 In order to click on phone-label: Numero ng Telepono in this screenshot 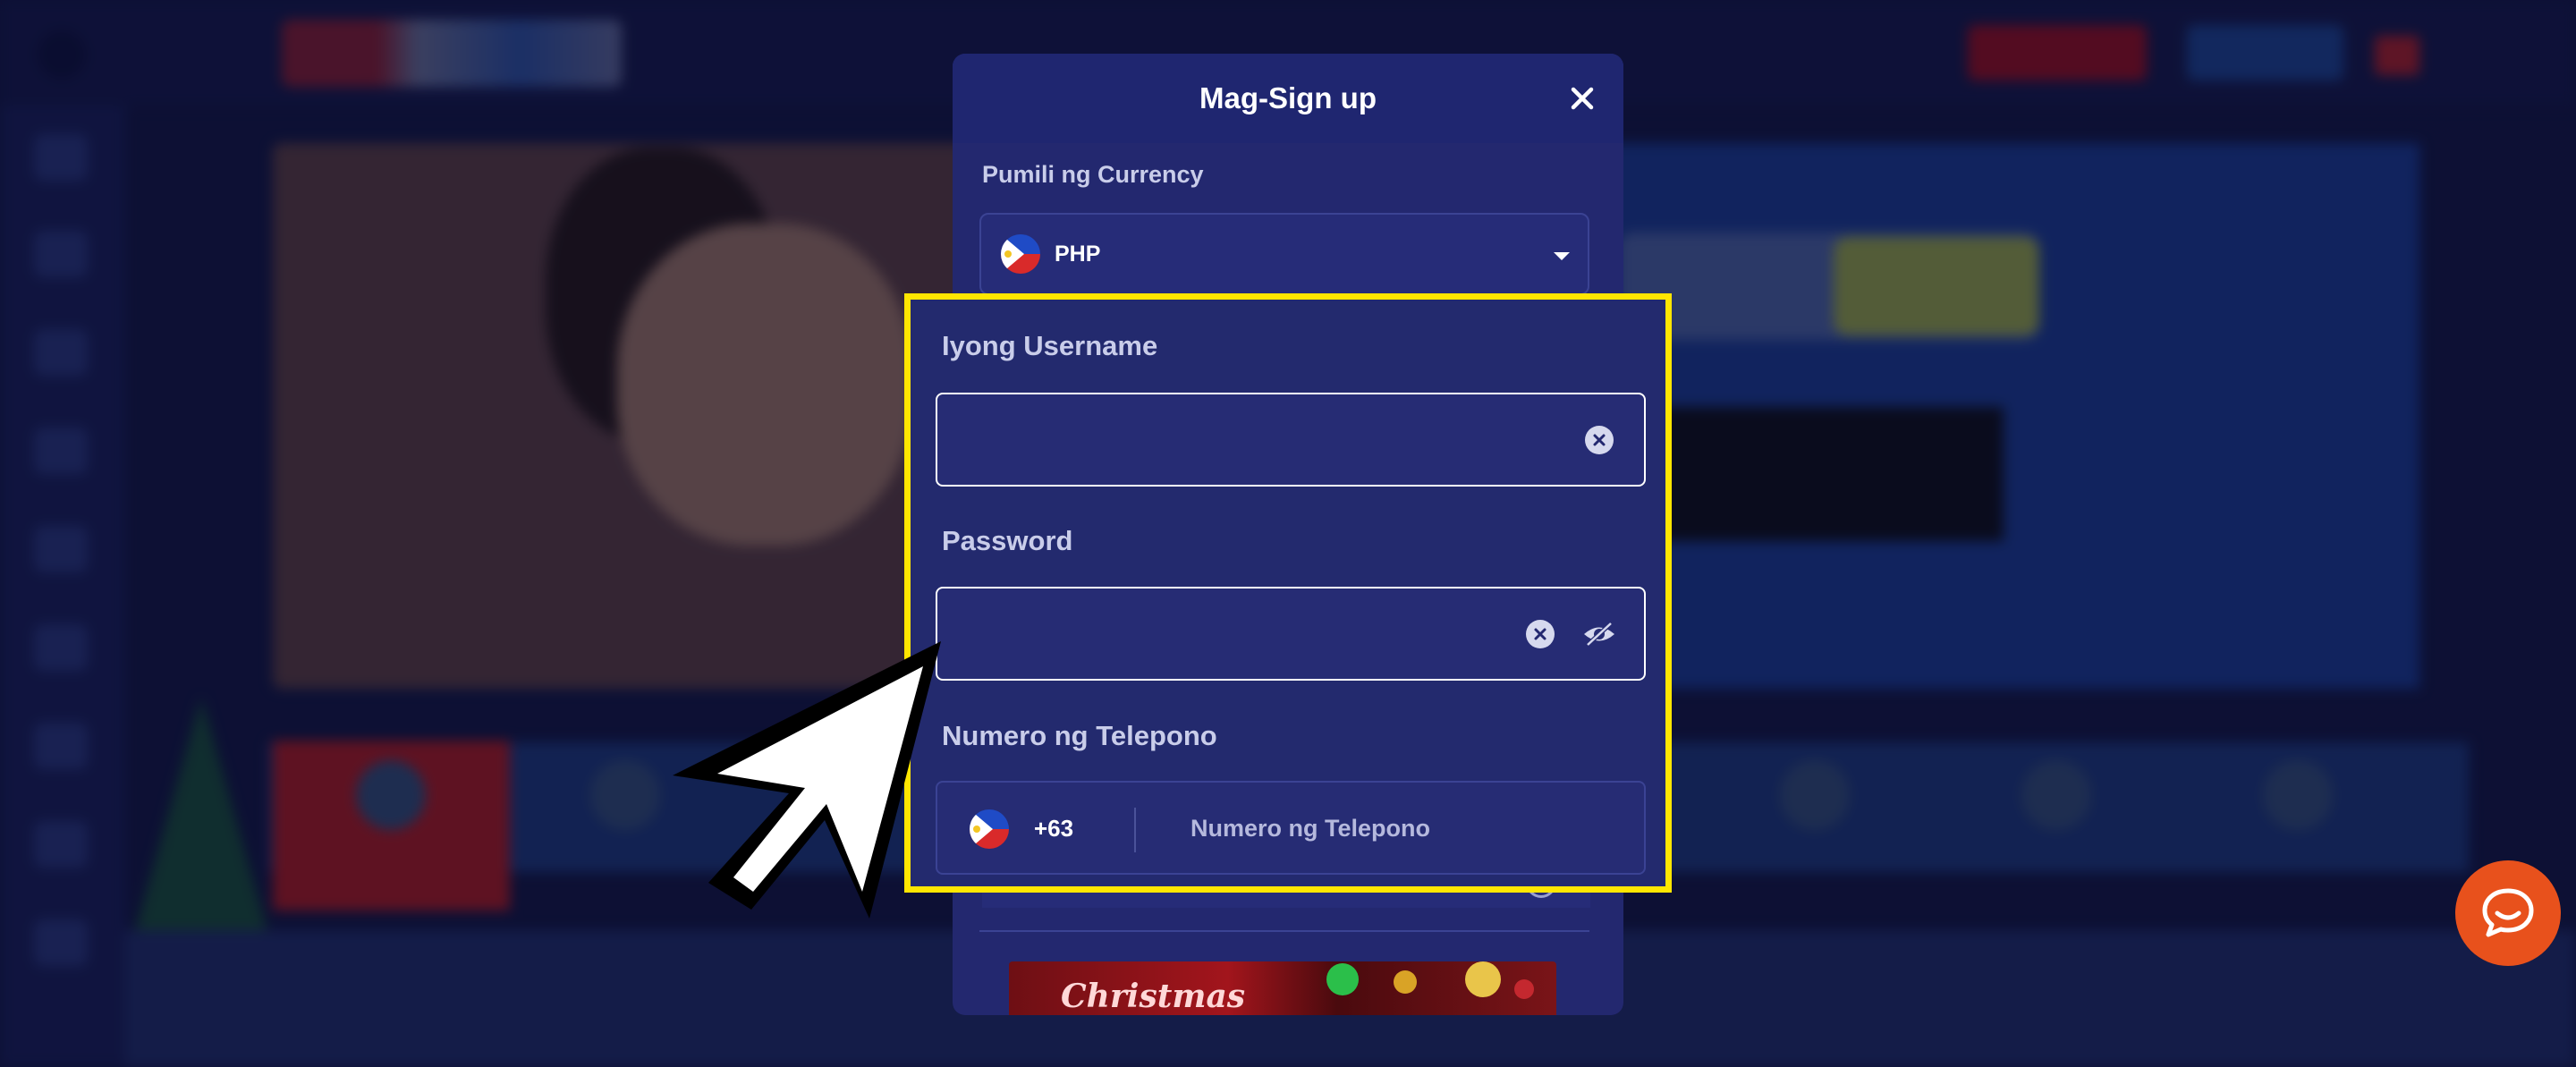, I will do `click(1079, 735)`.